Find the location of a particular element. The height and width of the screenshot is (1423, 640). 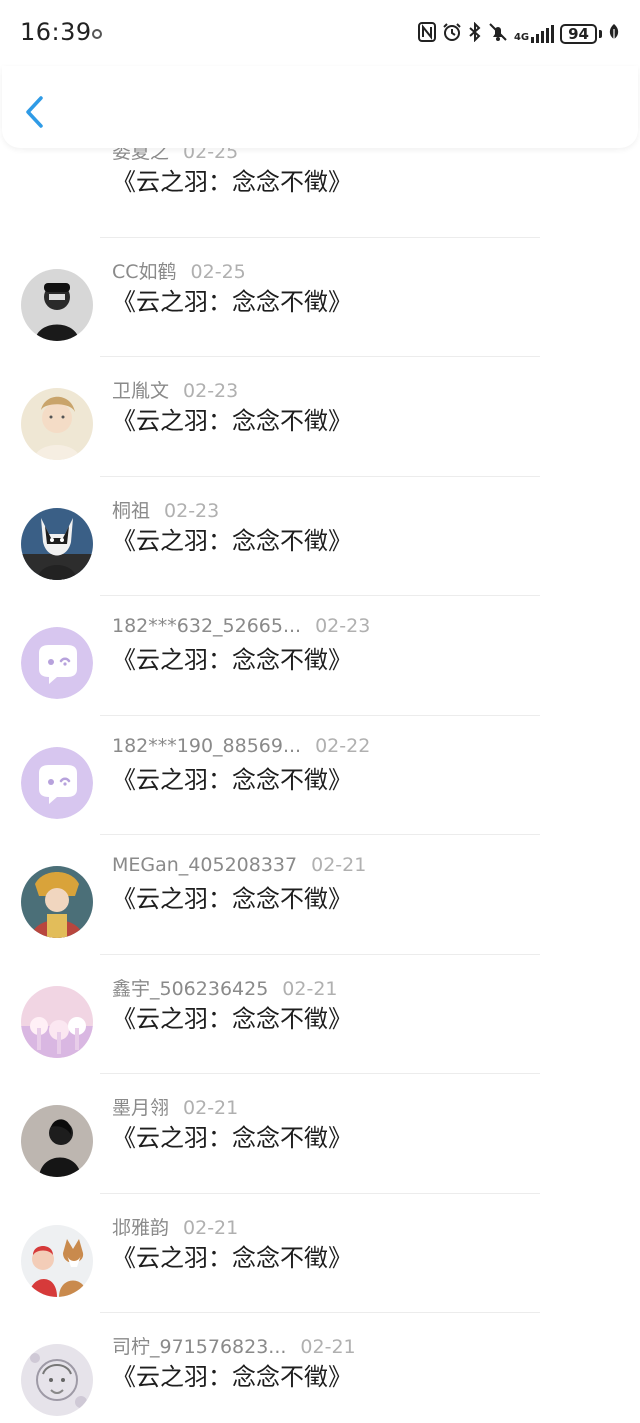

battery-icon: 94 is located at coordinates (578, 34).